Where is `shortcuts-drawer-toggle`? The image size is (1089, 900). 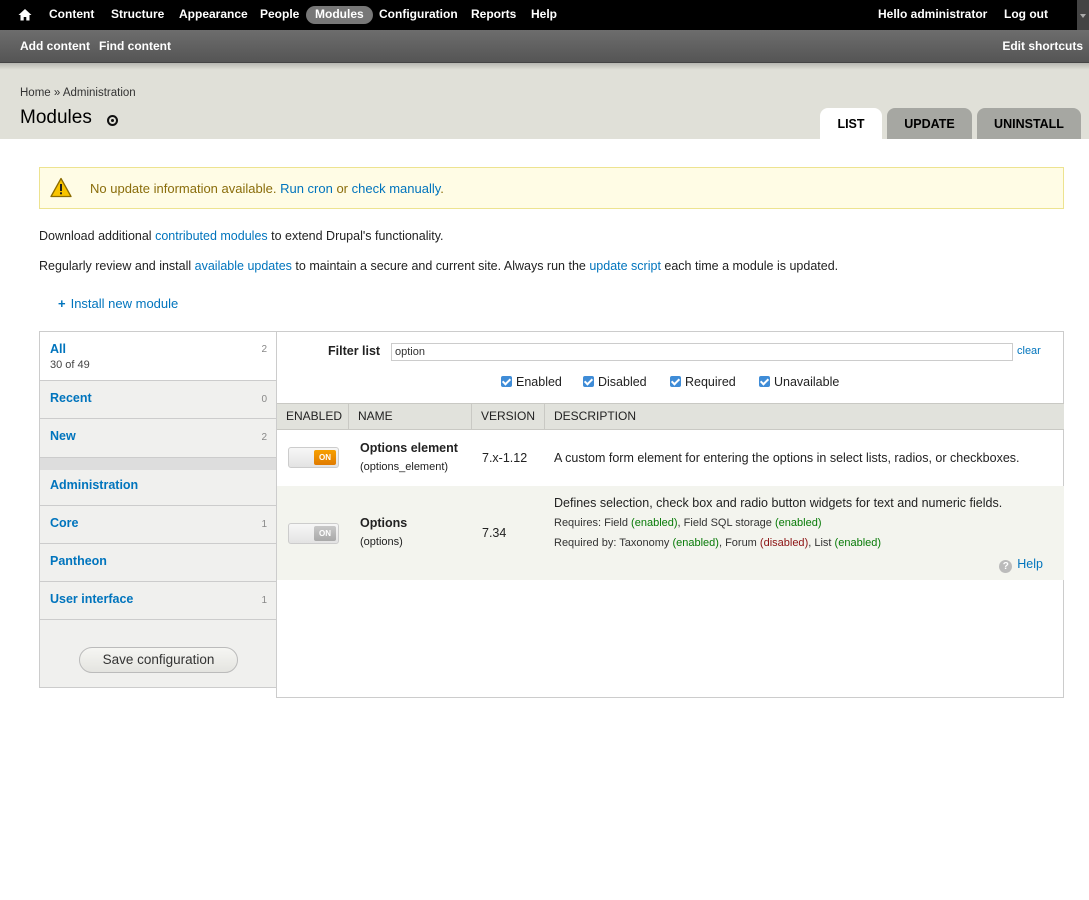 shortcuts-drawer-toggle is located at coordinates (1083, 15).